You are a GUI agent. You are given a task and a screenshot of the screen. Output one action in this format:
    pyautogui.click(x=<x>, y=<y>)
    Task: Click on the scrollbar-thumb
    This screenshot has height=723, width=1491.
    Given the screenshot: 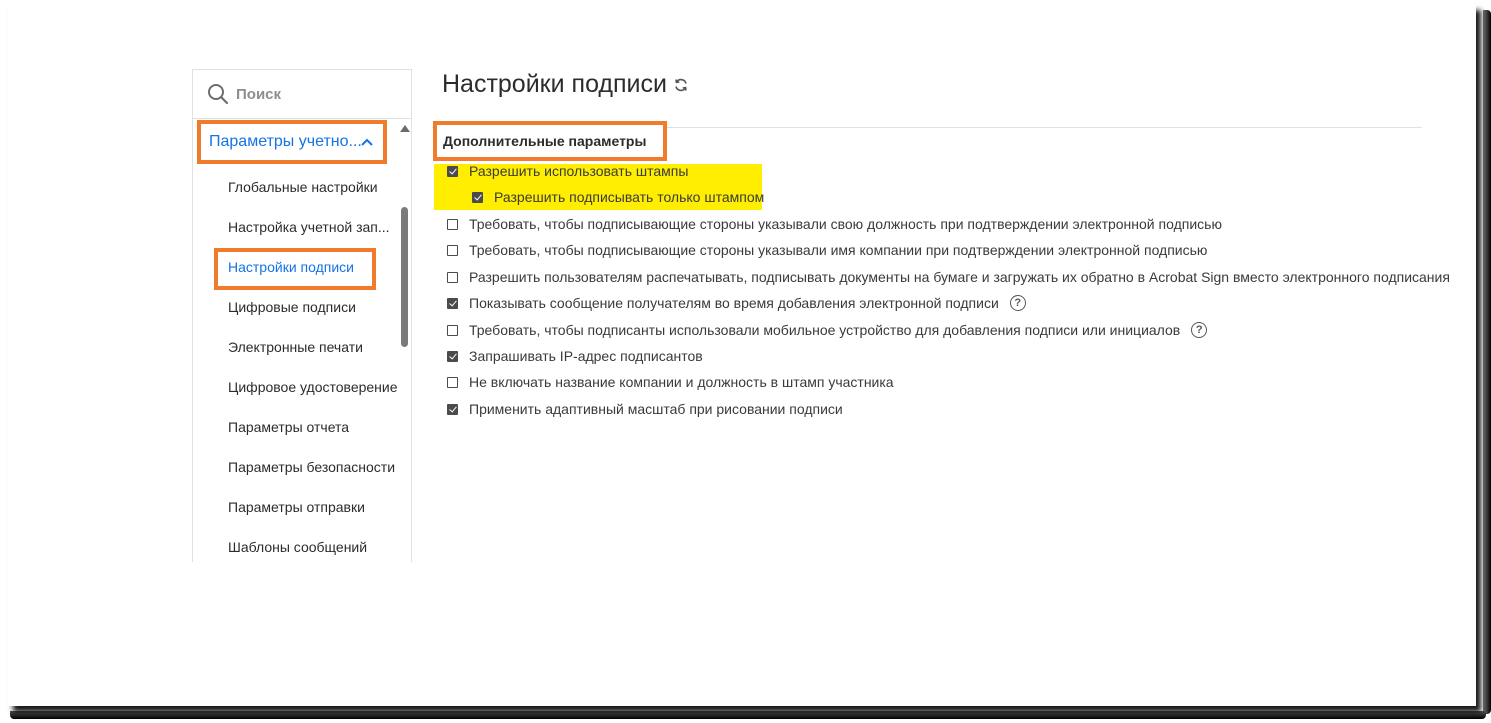 What is the action you would take?
    pyautogui.click(x=404, y=277)
    